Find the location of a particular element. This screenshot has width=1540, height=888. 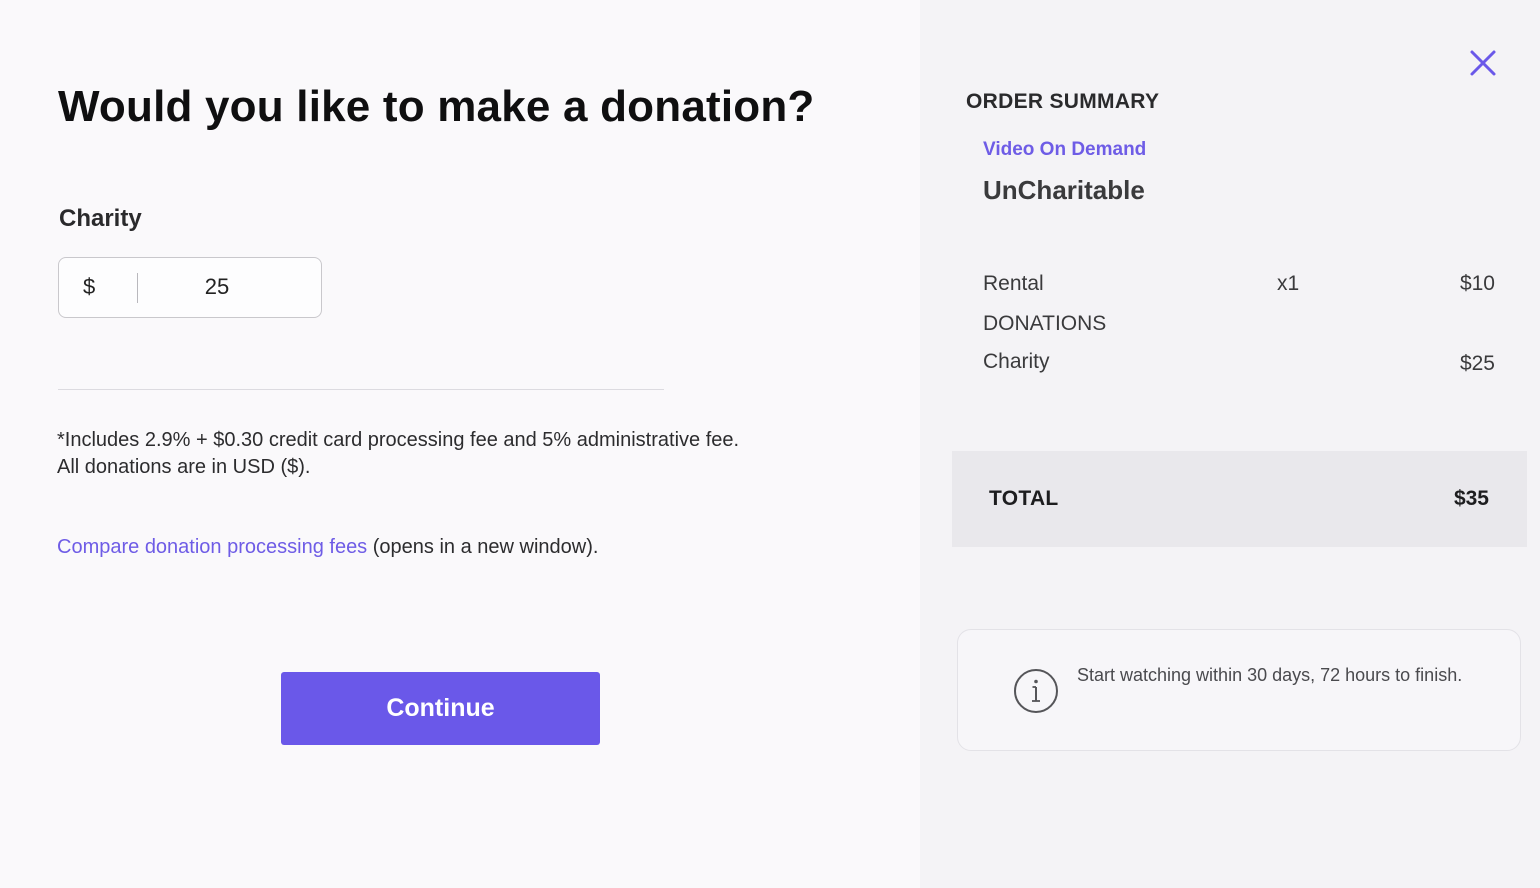

rental-label: Rental is located at coordinates (1013, 283).